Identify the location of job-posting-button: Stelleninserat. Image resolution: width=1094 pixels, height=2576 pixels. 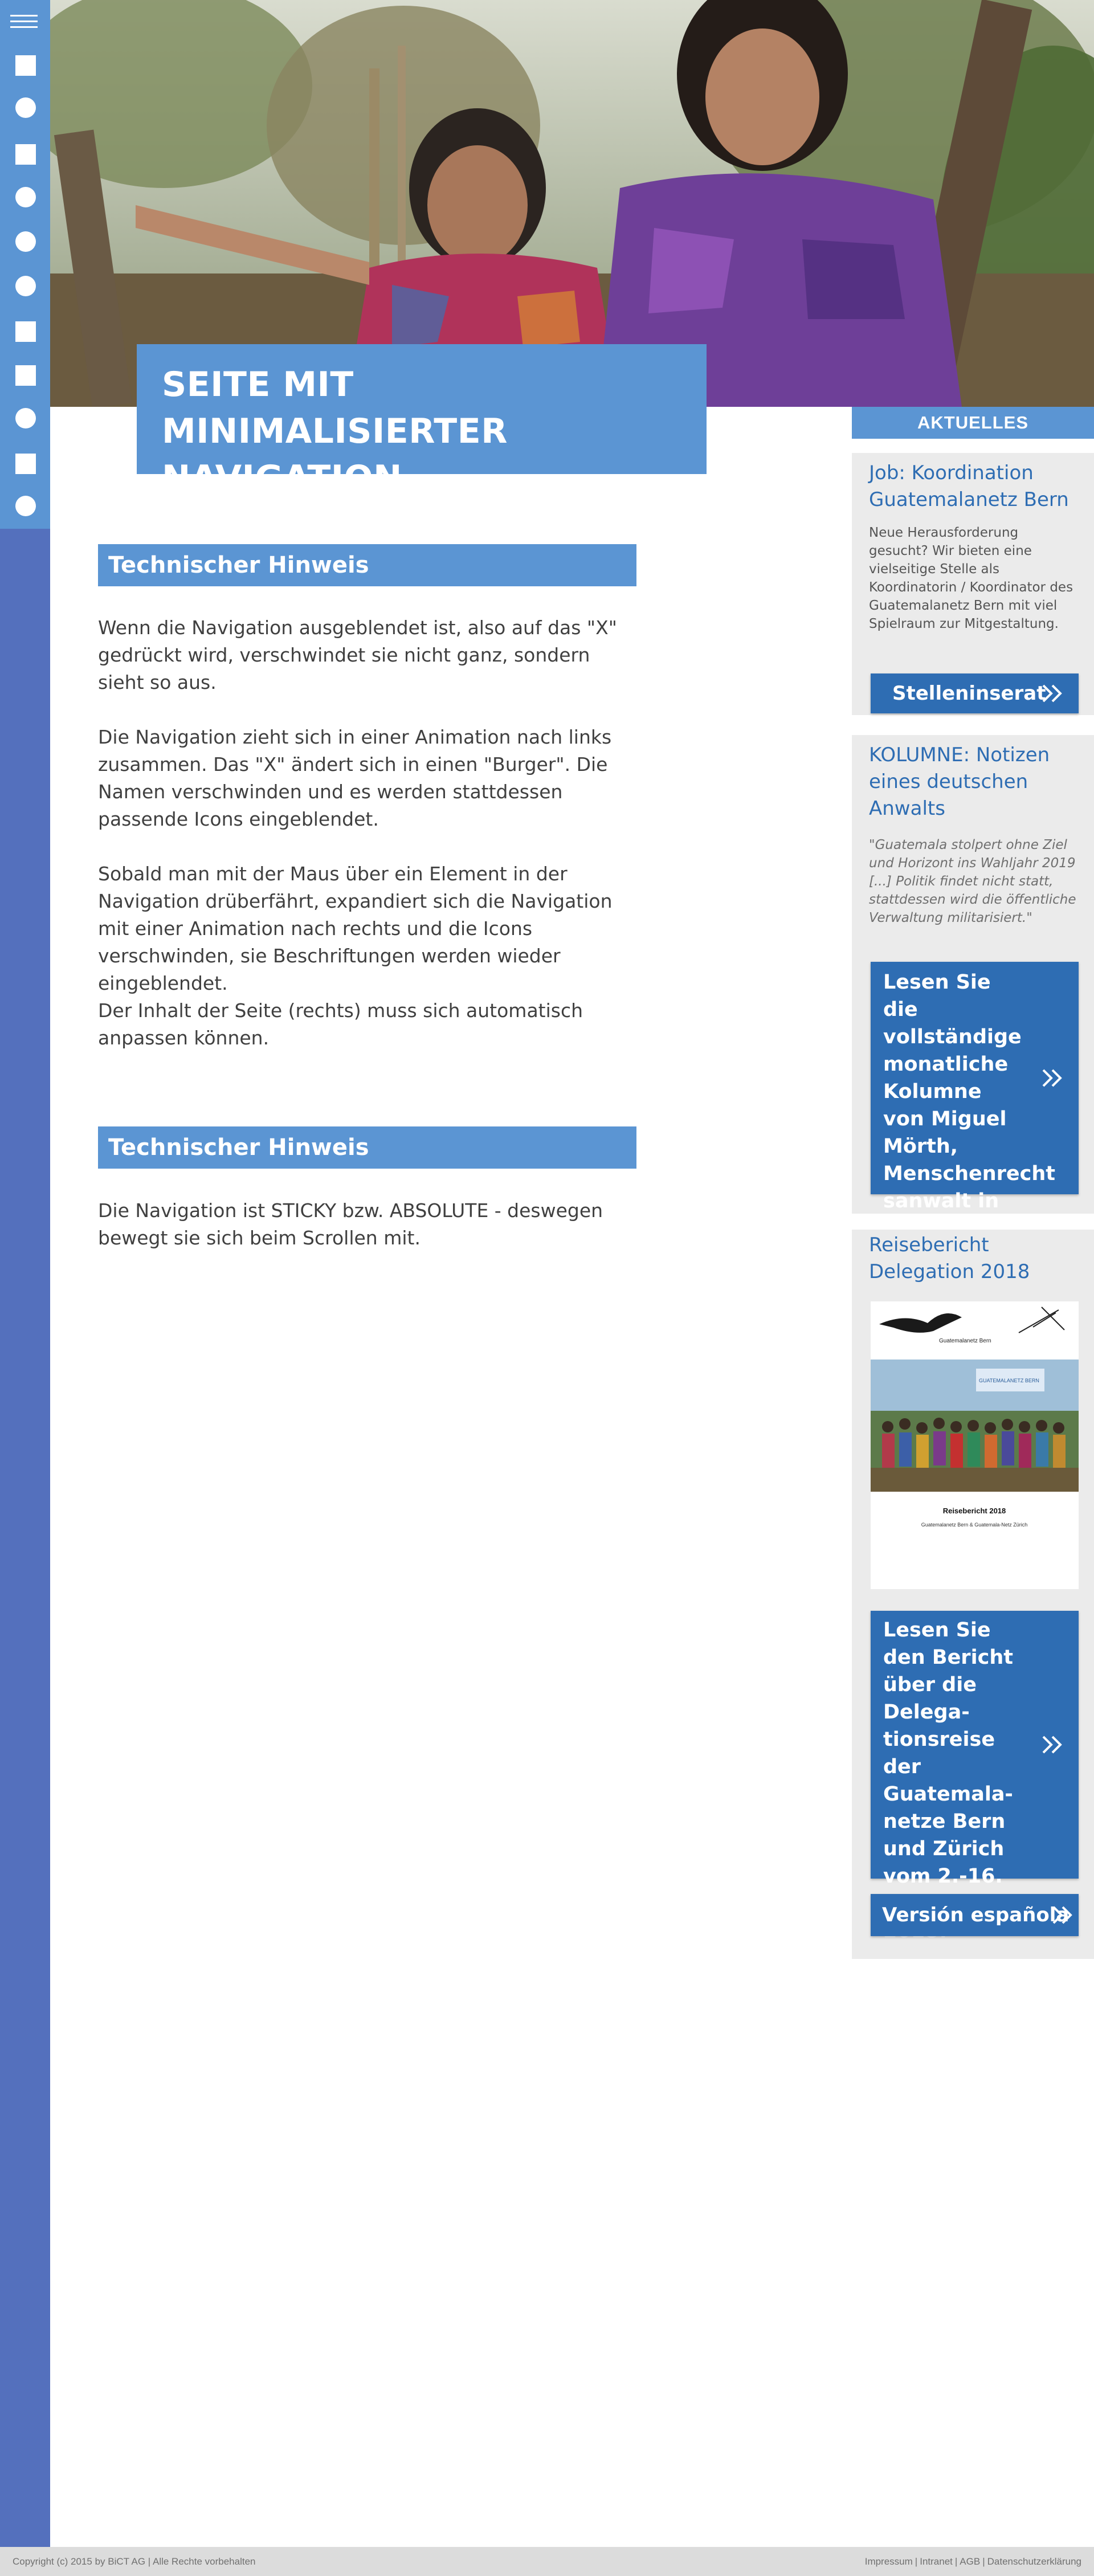
(975, 693).